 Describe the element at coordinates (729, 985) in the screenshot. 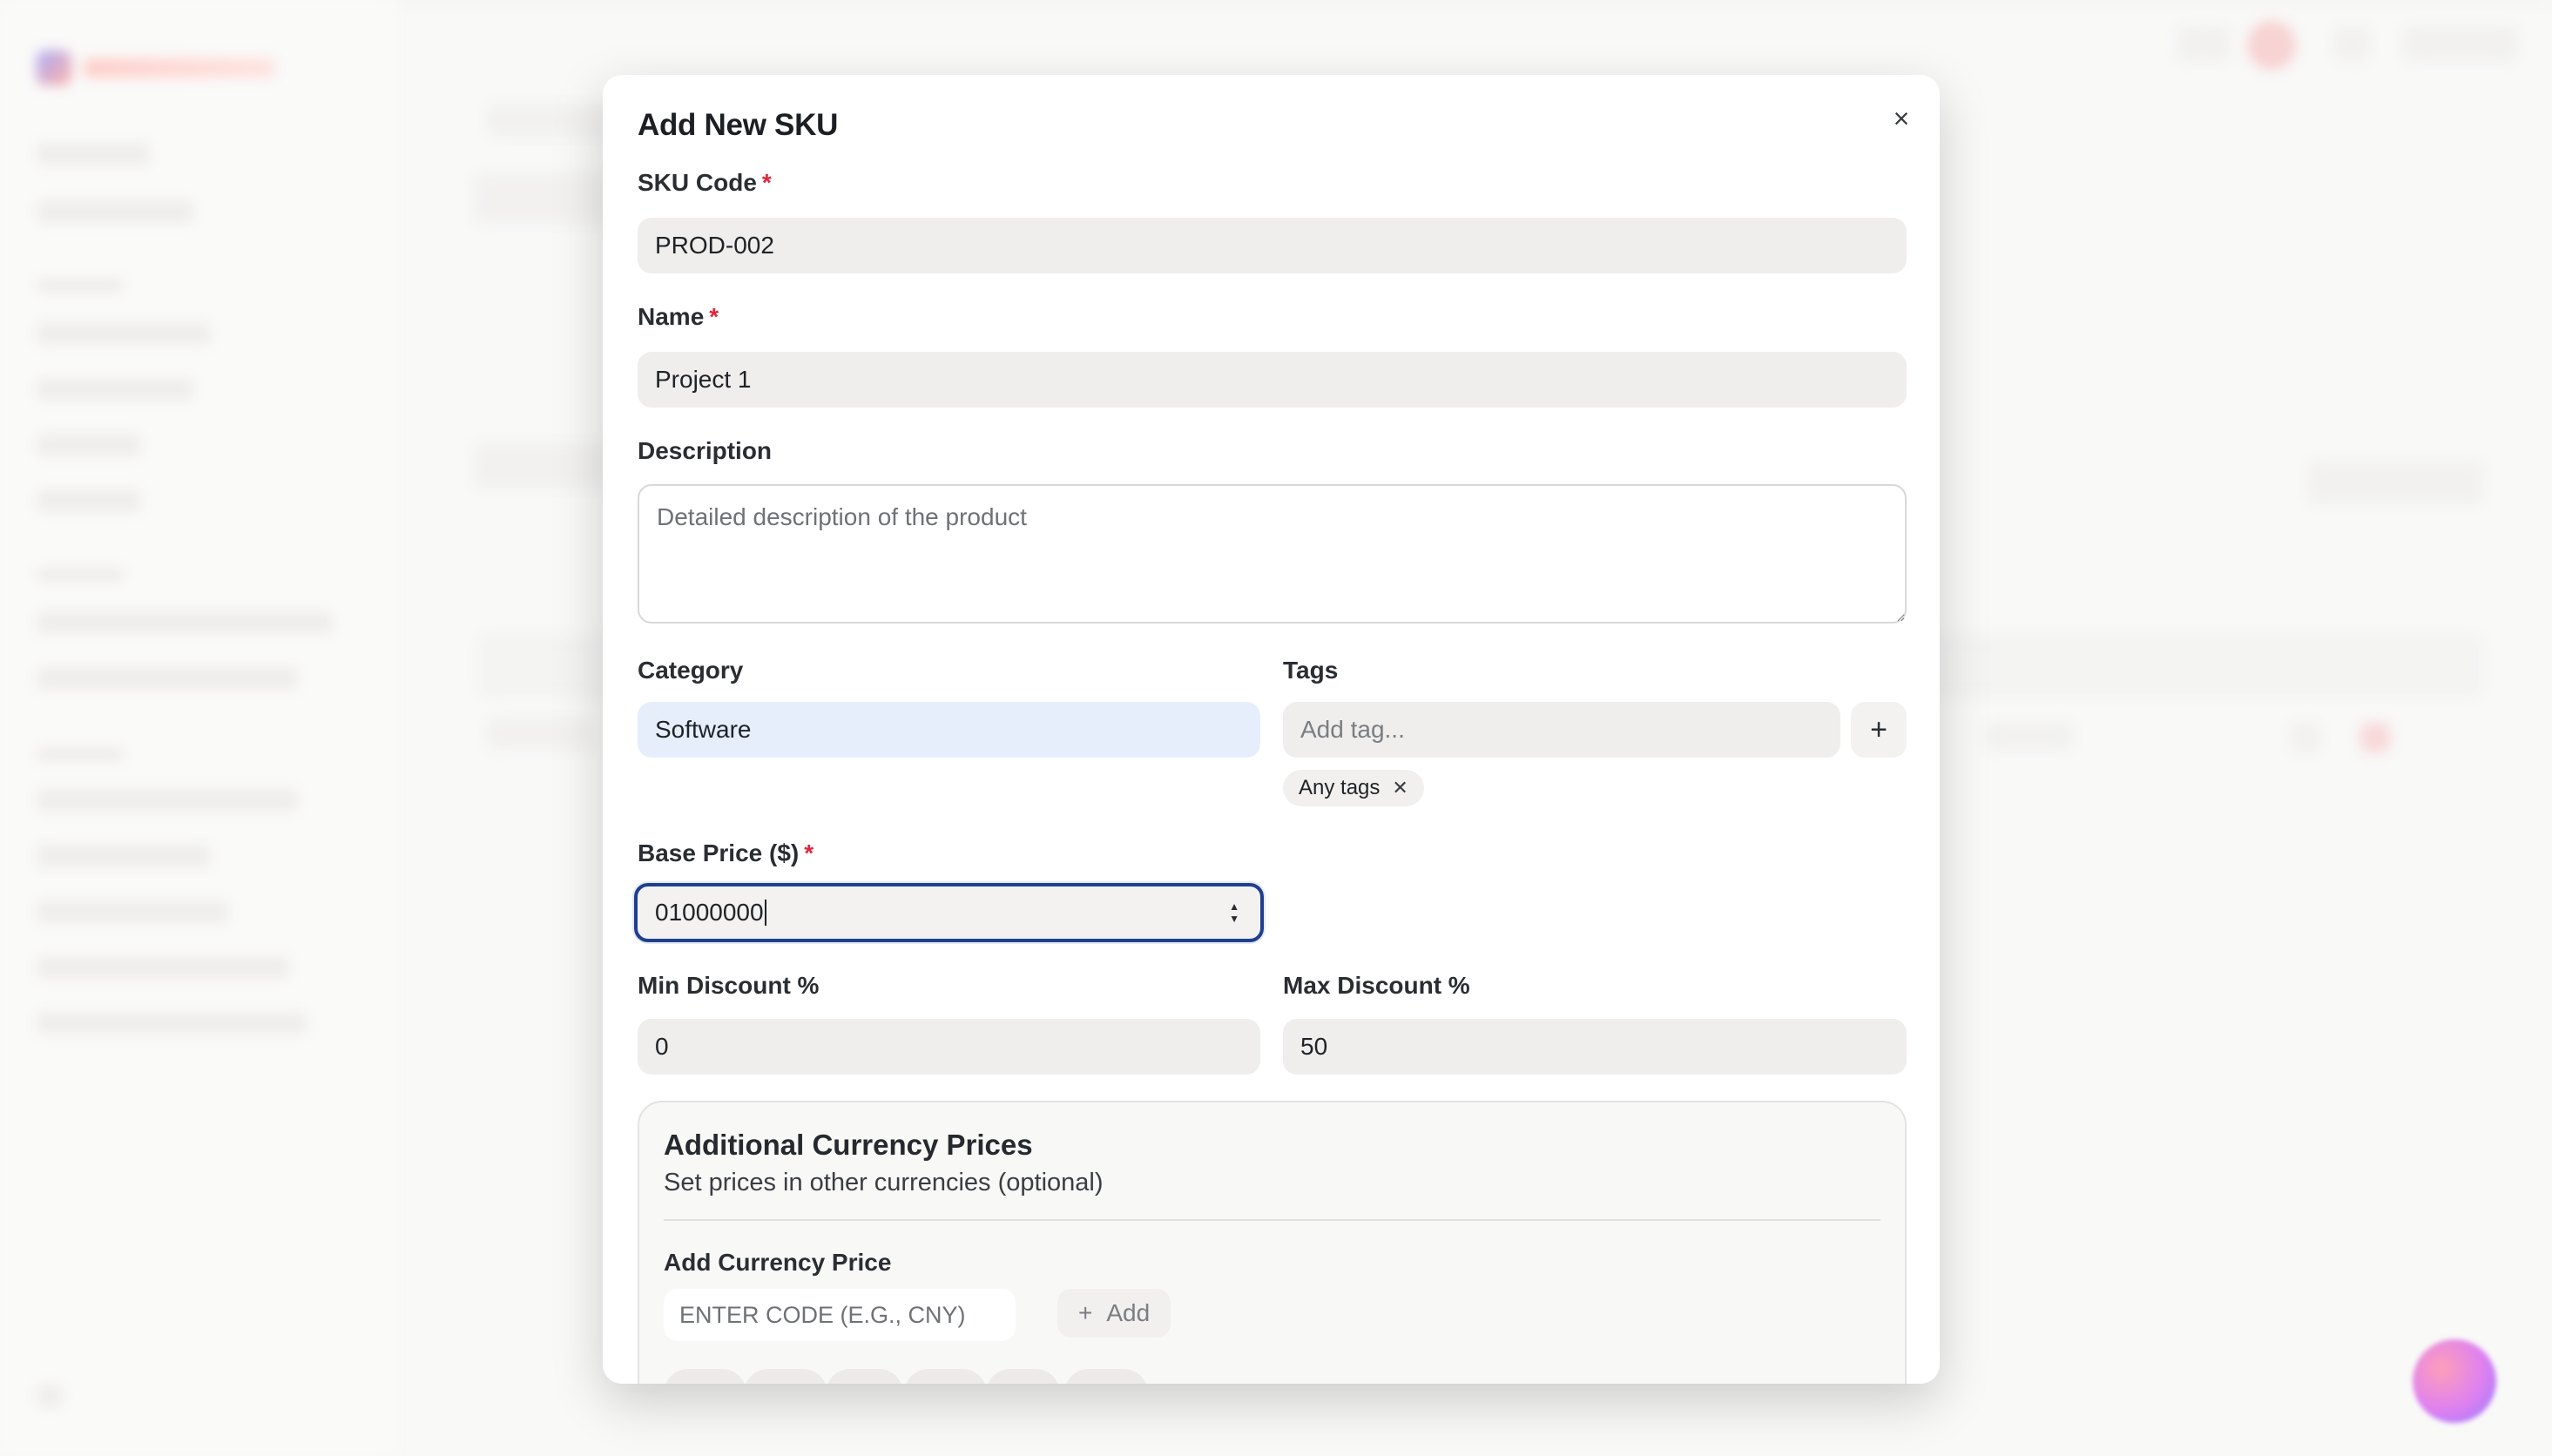

I see `min-discount-label: Min Discount %` at that location.